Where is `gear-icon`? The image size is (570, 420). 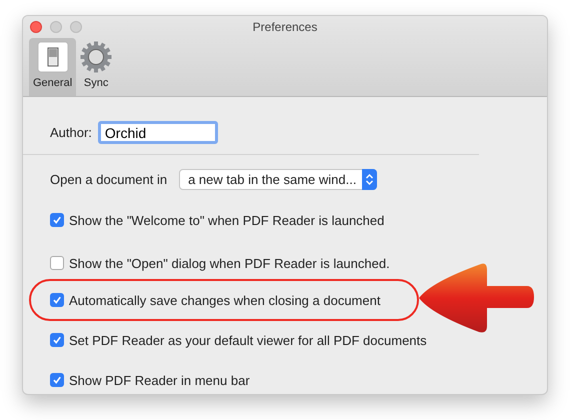 gear-icon is located at coordinates (96, 57).